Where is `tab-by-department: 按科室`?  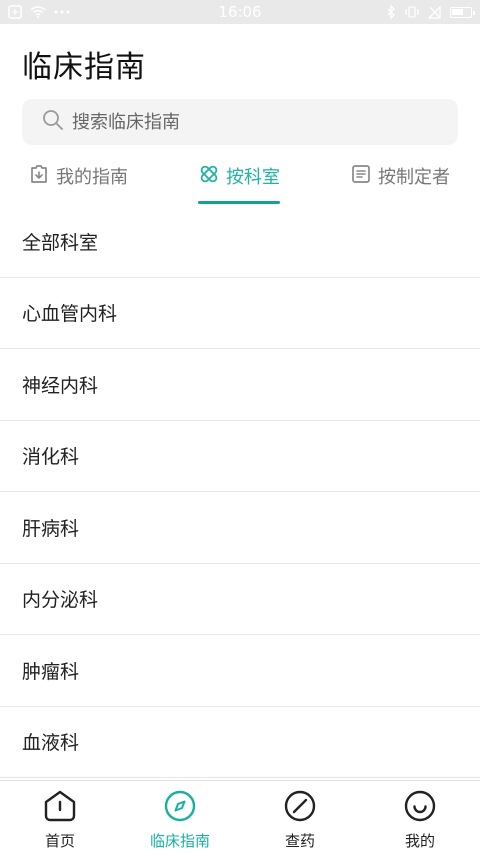
tab-by-department: 按科室 is located at coordinates (239, 180).